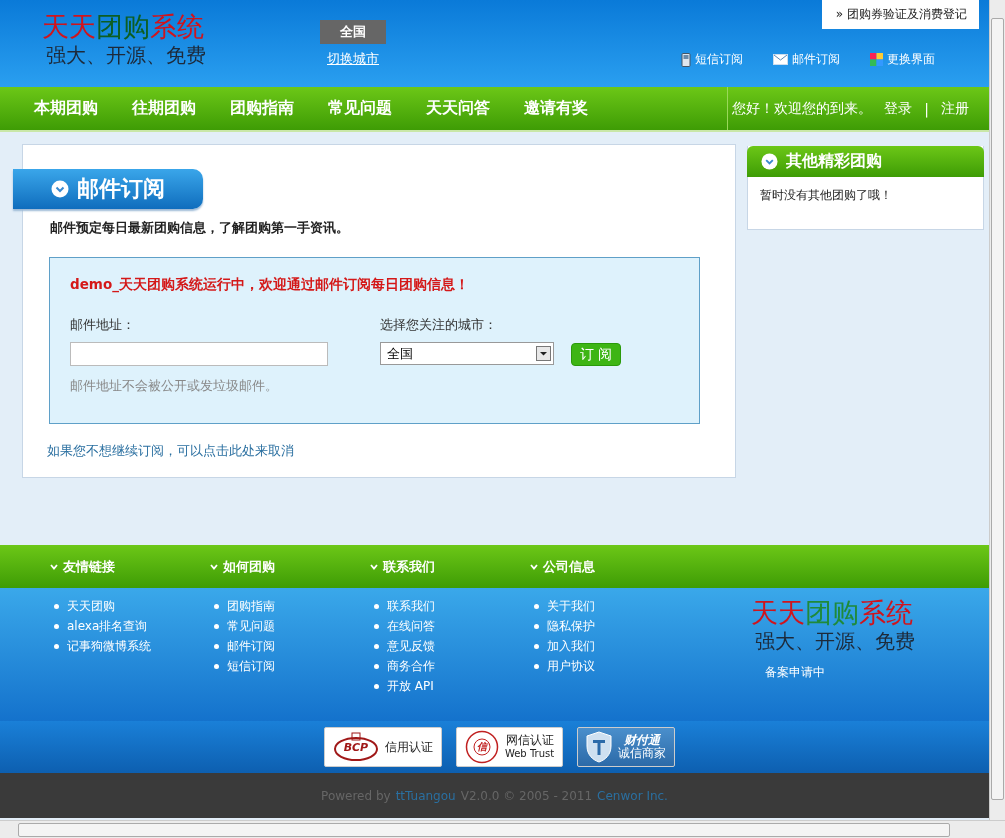 The height and width of the screenshot is (838, 1005). What do you see at coordinates (458, 108) in the screenshot?
I see `nav-item: 天天问答` at bounding box center [458, 108].